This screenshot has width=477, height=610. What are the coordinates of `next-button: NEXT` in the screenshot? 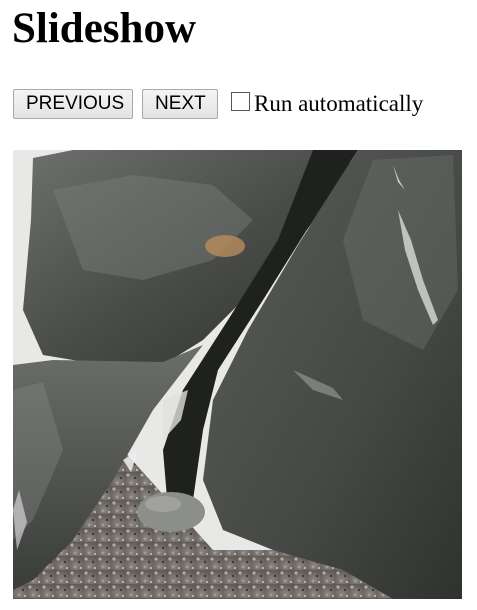 It's located at (180, 104).